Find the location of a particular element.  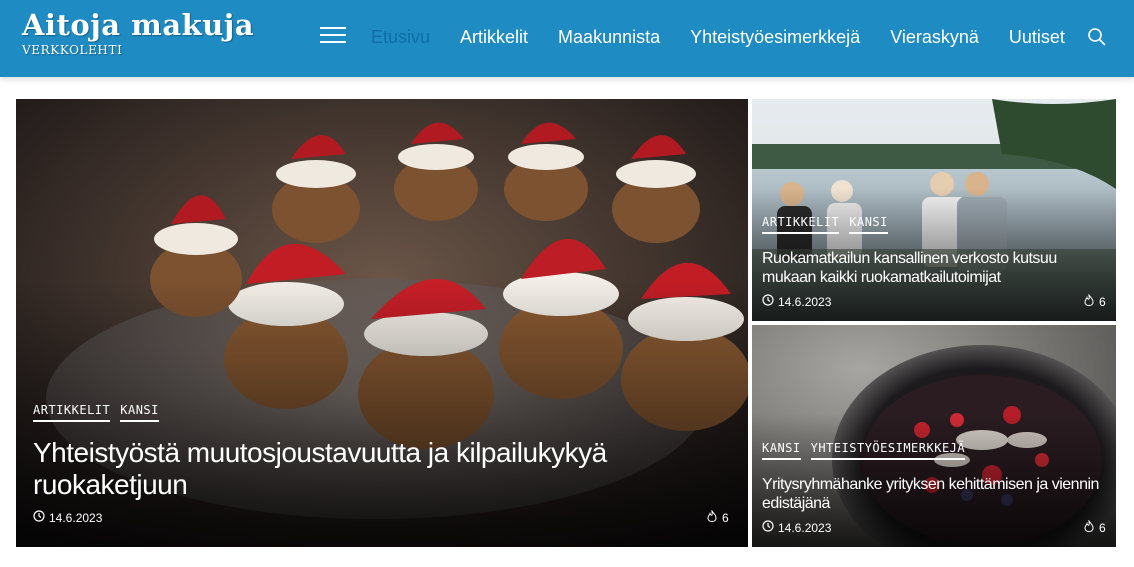

site-logo: Aitoja makuja VERKKOLEHTI is located at coordinates (138, 32).